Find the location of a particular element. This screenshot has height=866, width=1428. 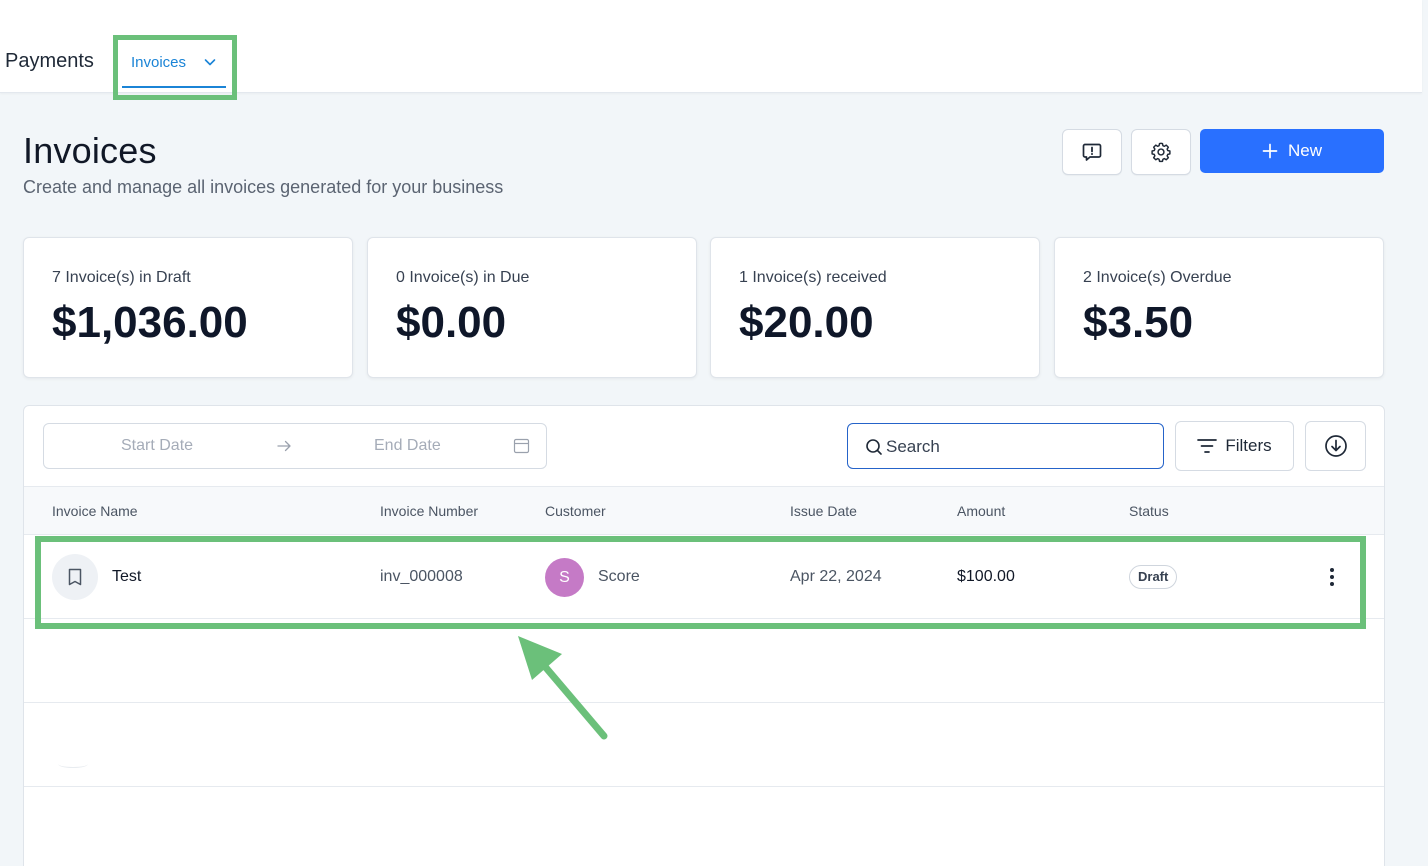

invoice-doc-icon-wrap is located at coordinates (75, 577).